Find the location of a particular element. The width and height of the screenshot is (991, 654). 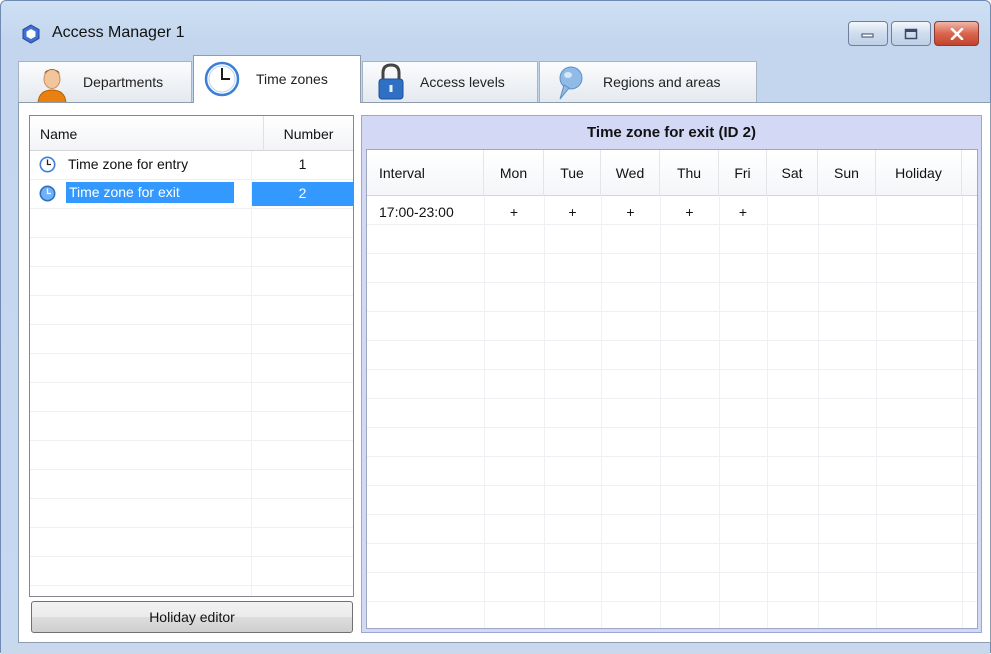

schedule-title: Time zone for exit (ID 2) is located at coordinates (671, 132).